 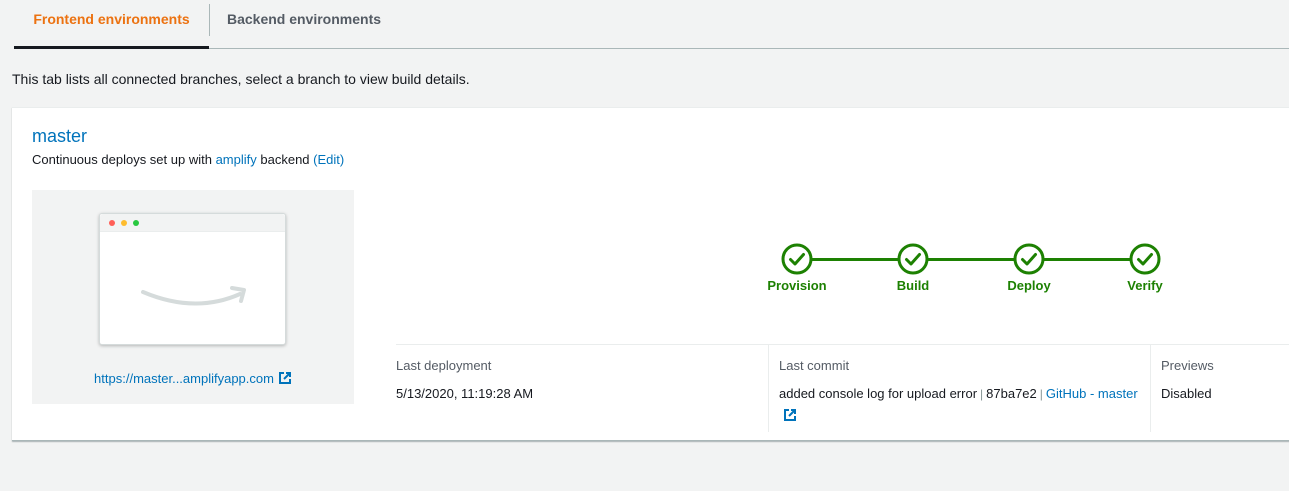 What do you see at coordinates (192, 223) in the screenshot?
I see `browser-title-bar` at bounding box center [192, 223].